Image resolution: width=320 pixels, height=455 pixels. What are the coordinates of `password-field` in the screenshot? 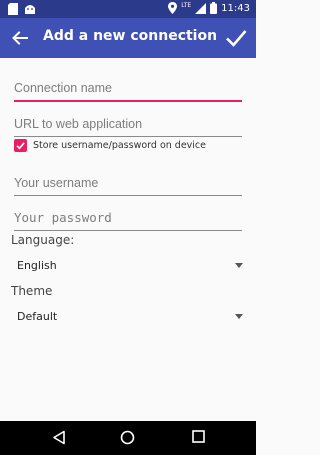 It's located at (128, 219).